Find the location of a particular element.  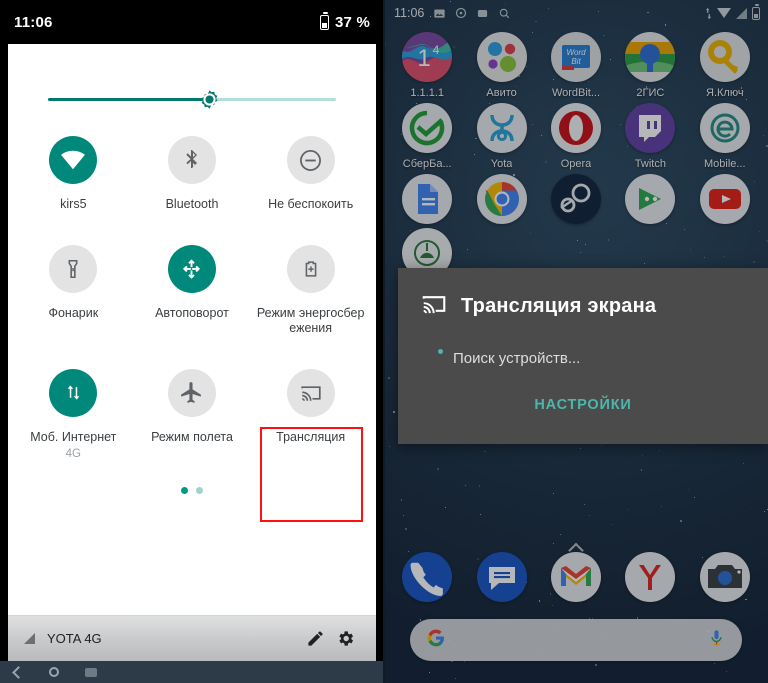

carrier-info: YOTA 4G is located at coordinates (63, 638).